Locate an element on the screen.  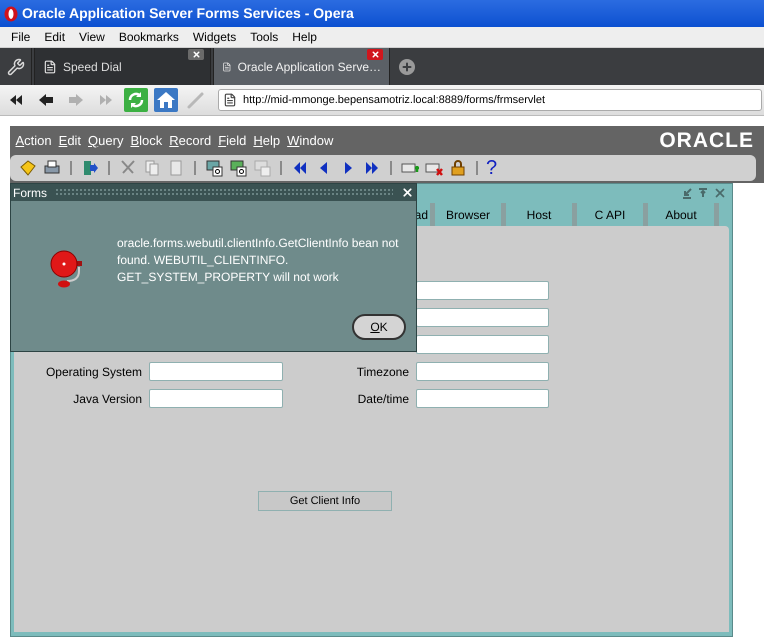
dialog-title: Forms is located at coordinates (30, 193).